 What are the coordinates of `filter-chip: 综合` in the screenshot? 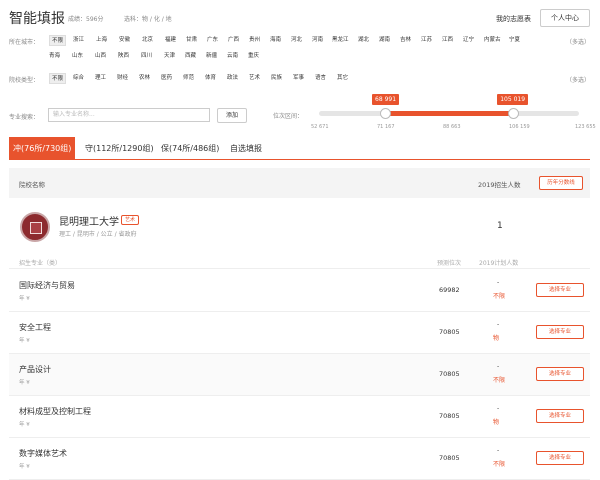 It's located at (78, 78).